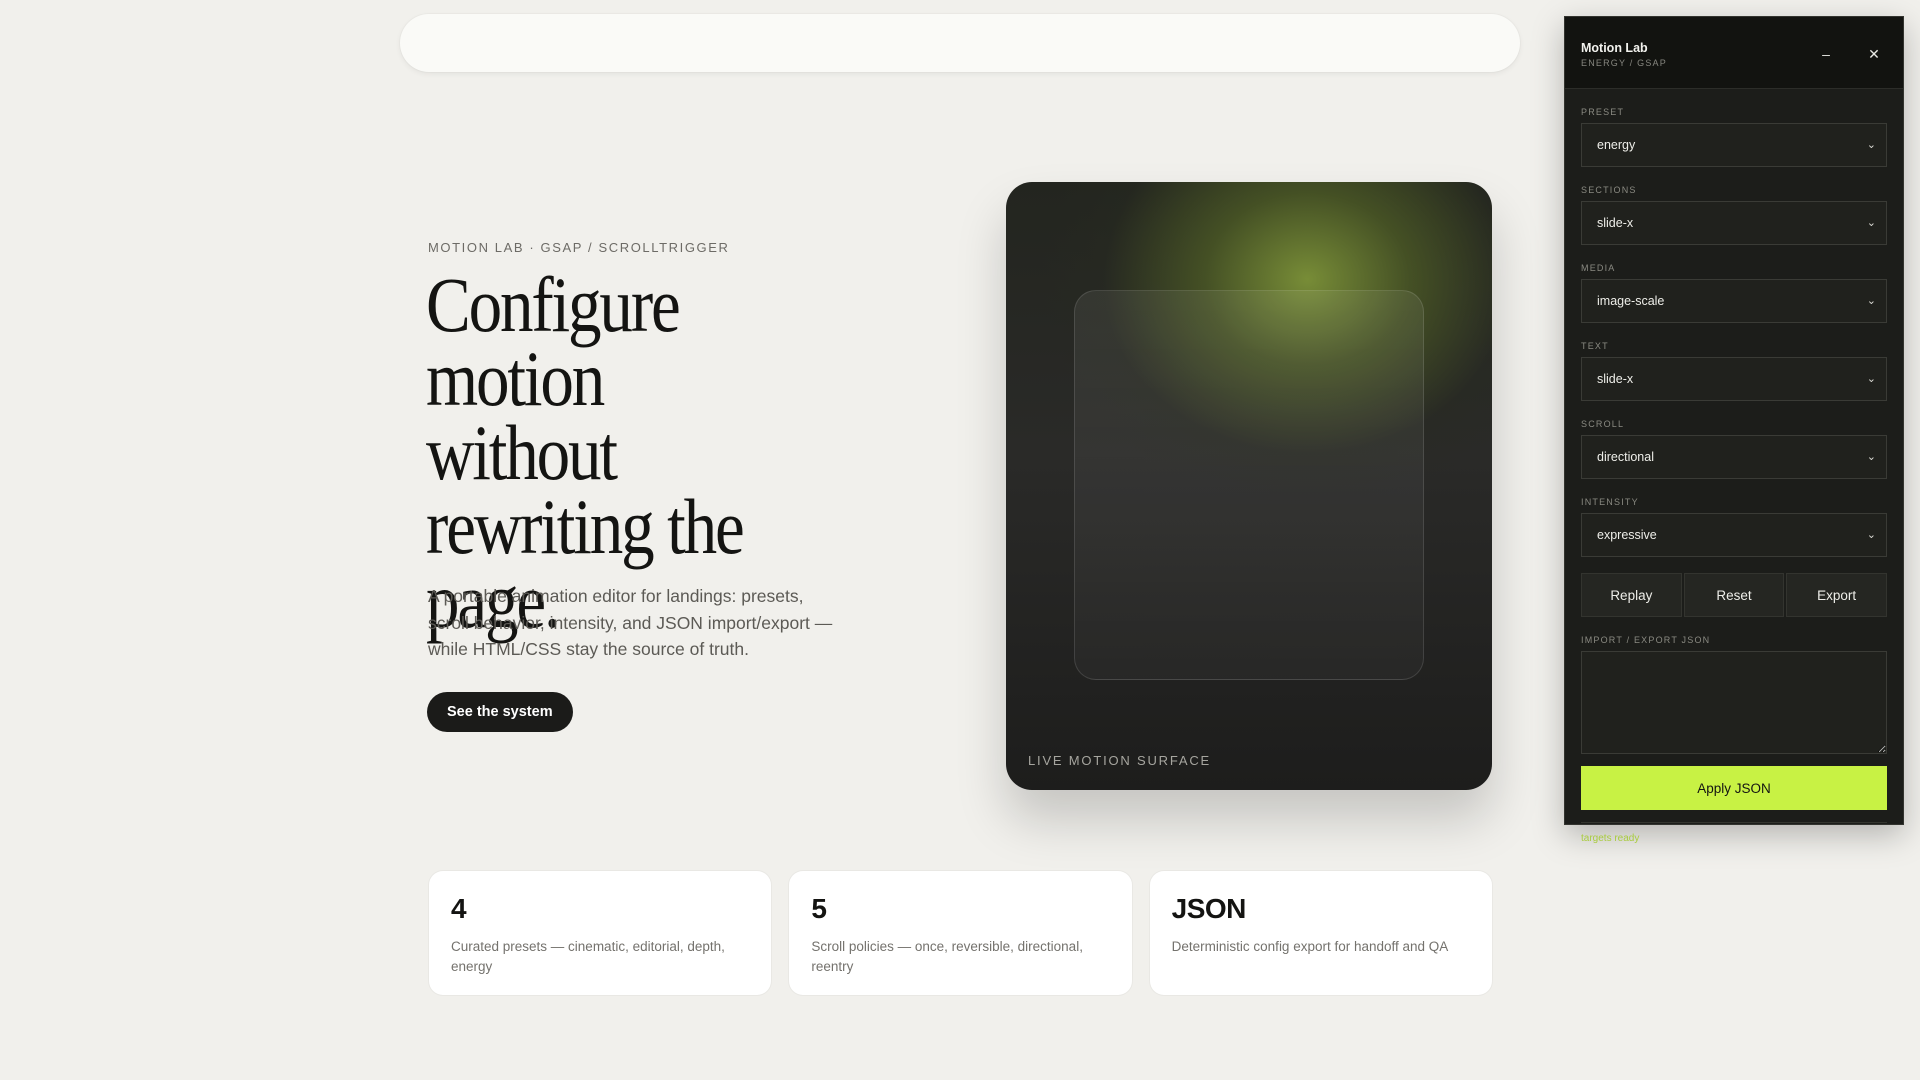  What do you see at coordinates (1734, 53) in the screenshot?
I see `panel-header: Motion Lab ENERGY / GSAP – ✕` at bounding box center [1734, 53].